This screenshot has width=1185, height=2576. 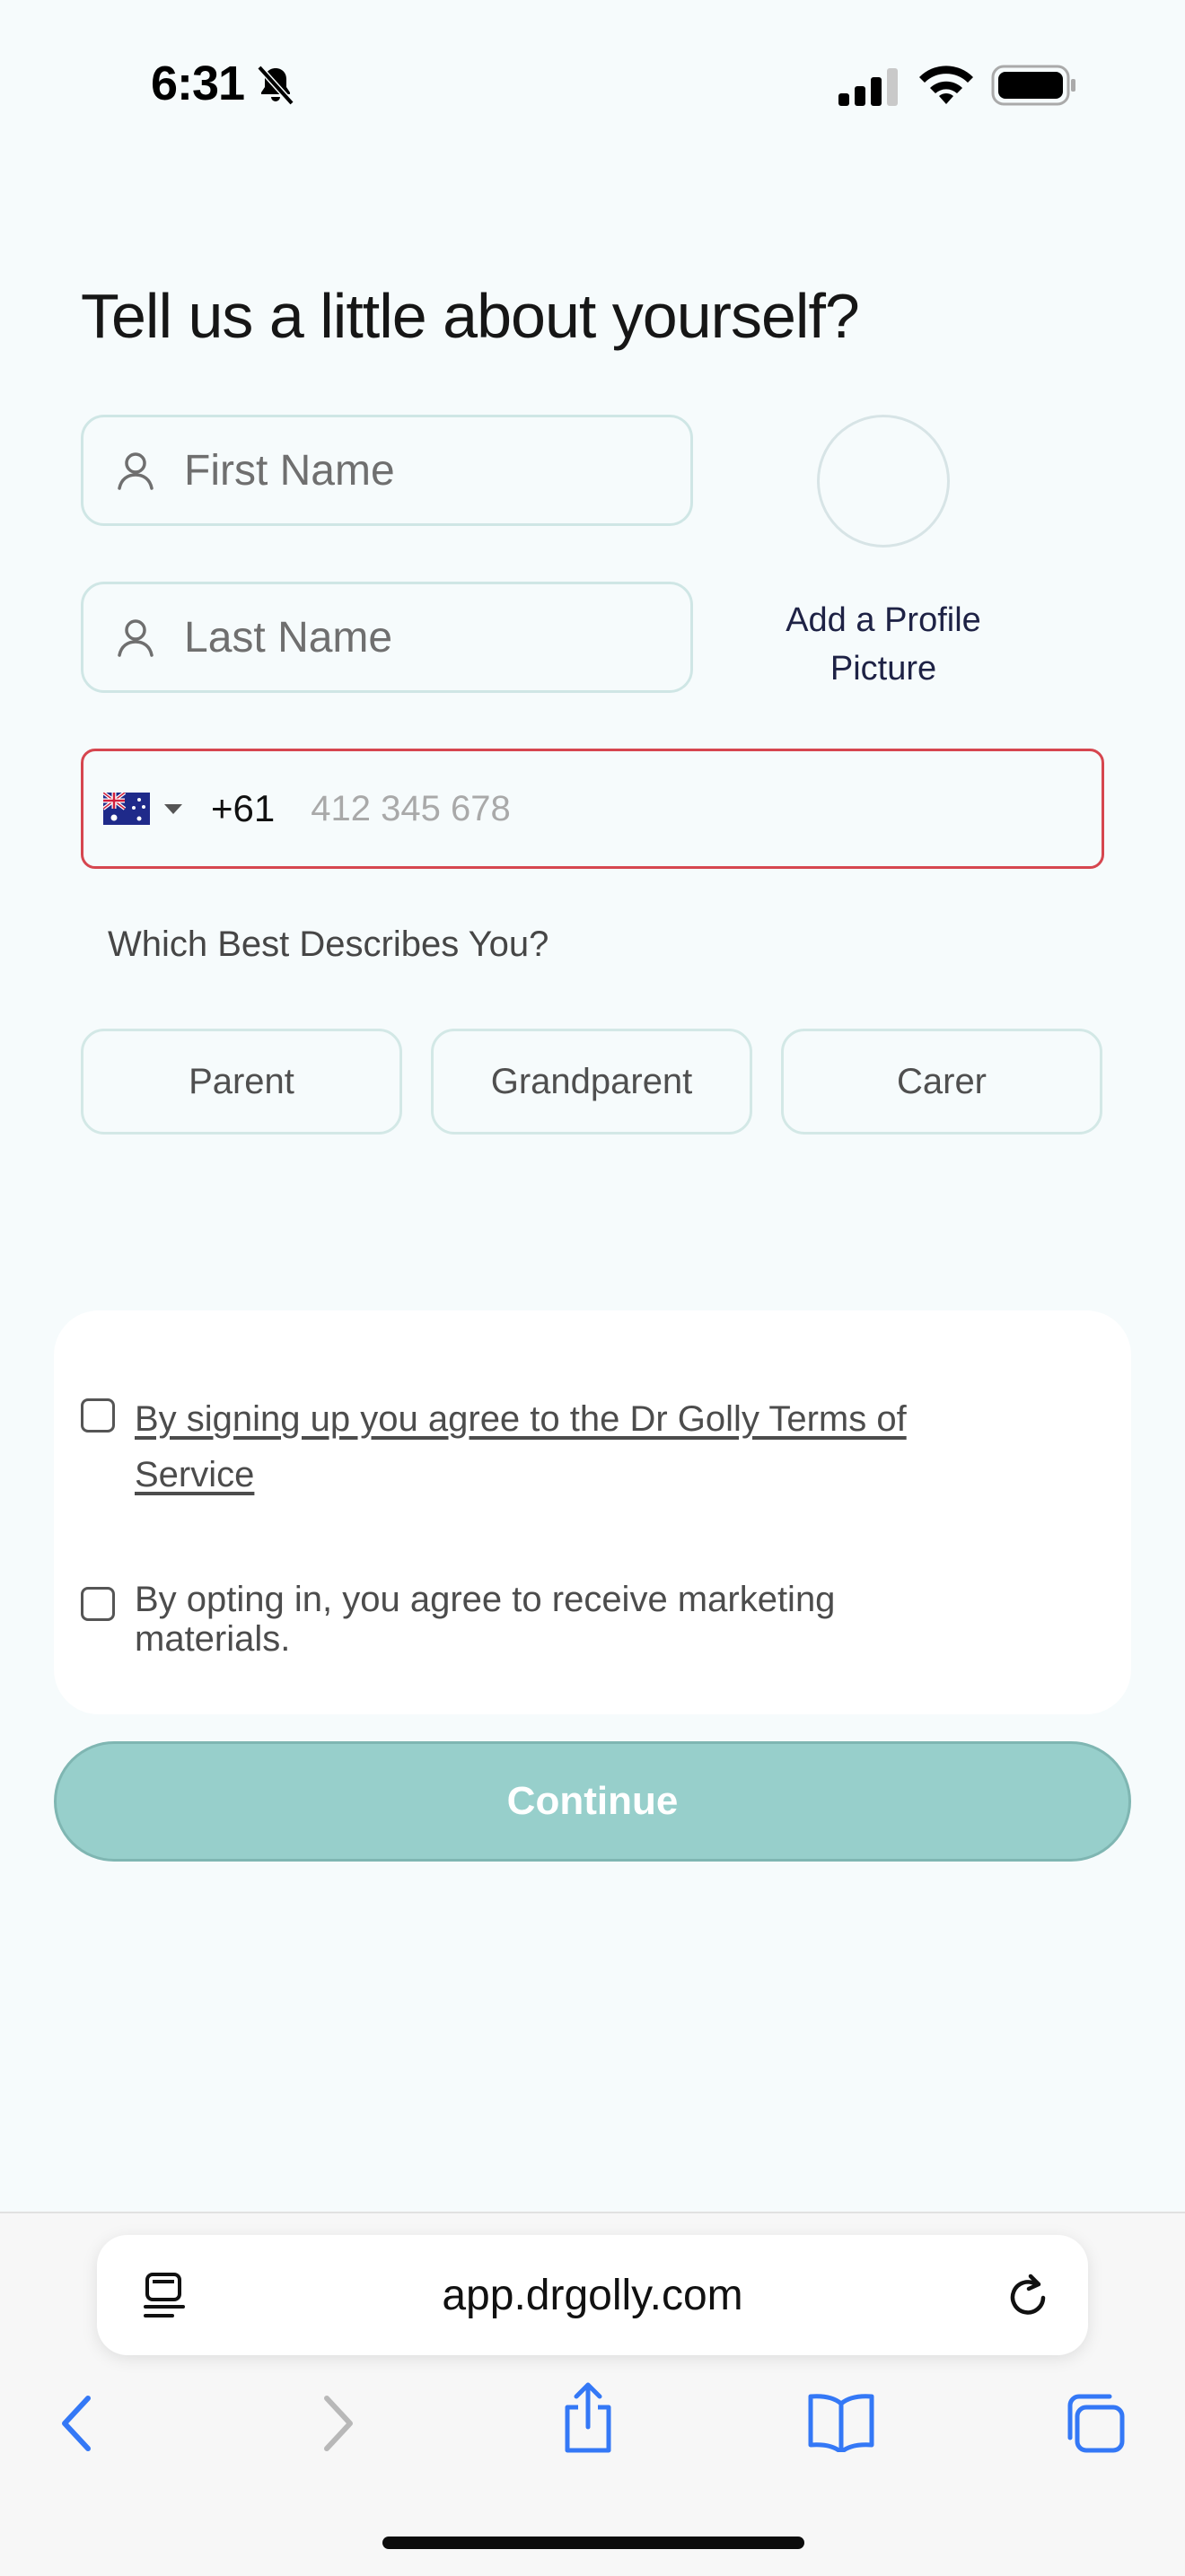 What do you see at coordinates (213, 1639) in the screenshot?
I see `marketing-line2: materials.` at bounding box center [213, 1639].